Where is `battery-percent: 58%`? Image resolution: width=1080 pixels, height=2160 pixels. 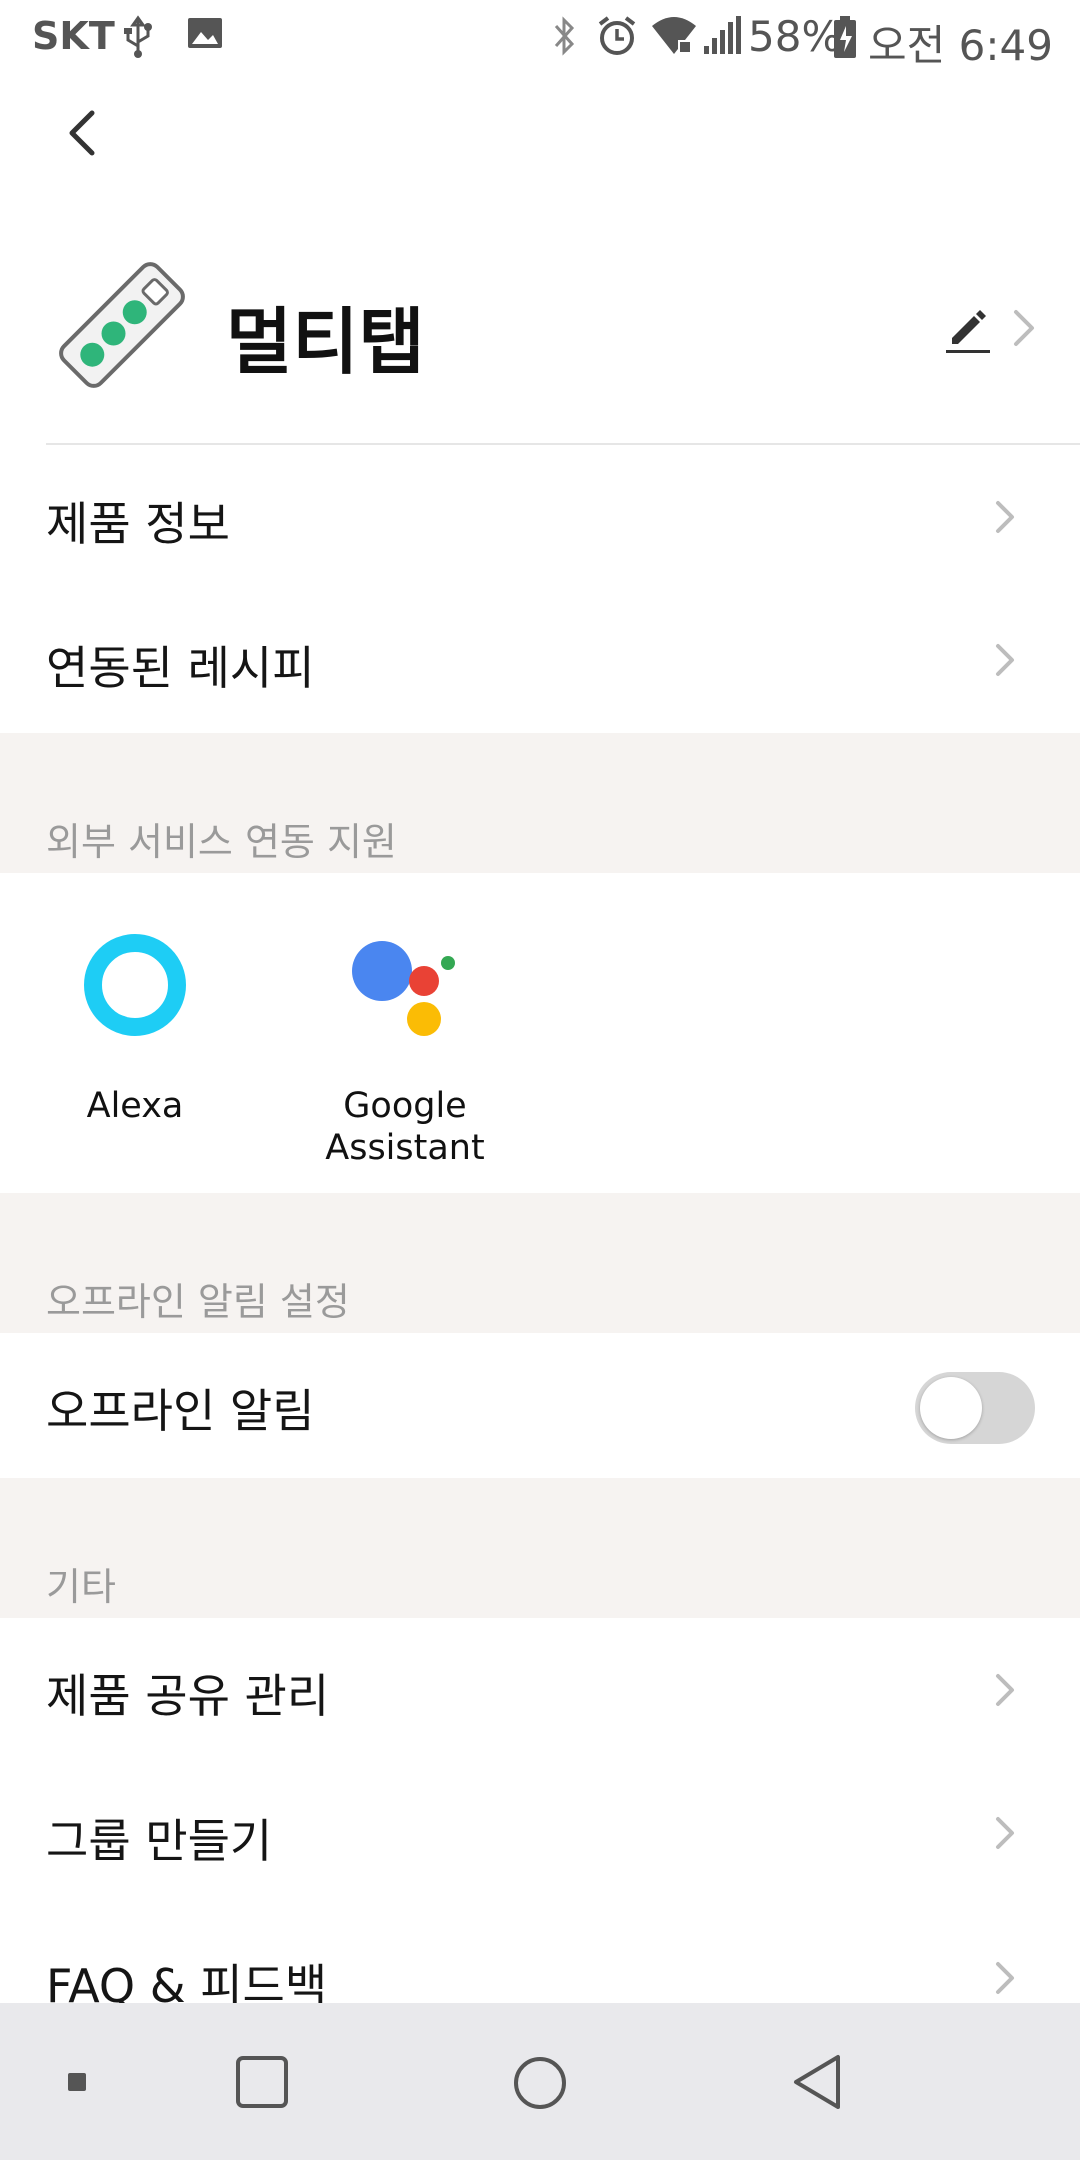 battery-percent: 58% is located at coordinates (795, 36).